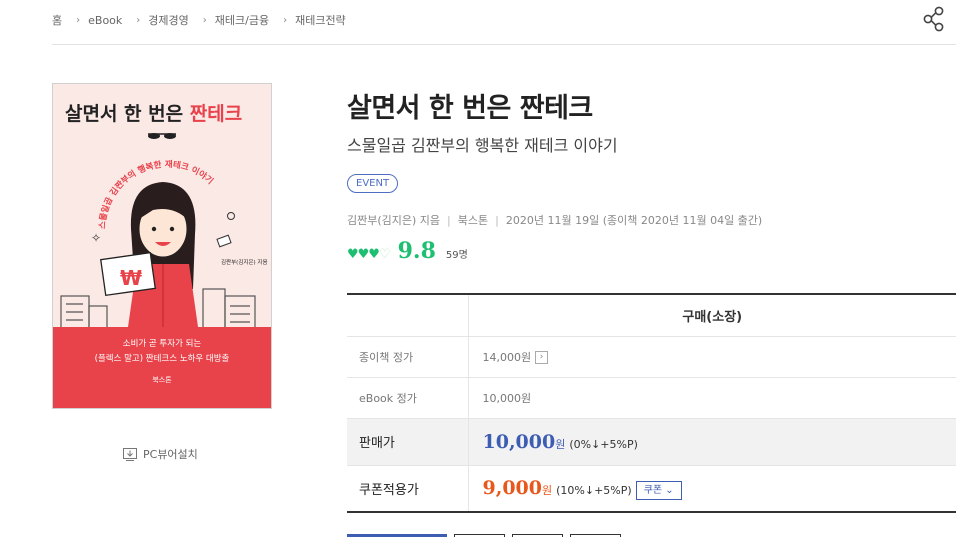 This screenshot has height=537, width=966. I want to click on ebook-price-label: eBook 정가, so click(408, 398).